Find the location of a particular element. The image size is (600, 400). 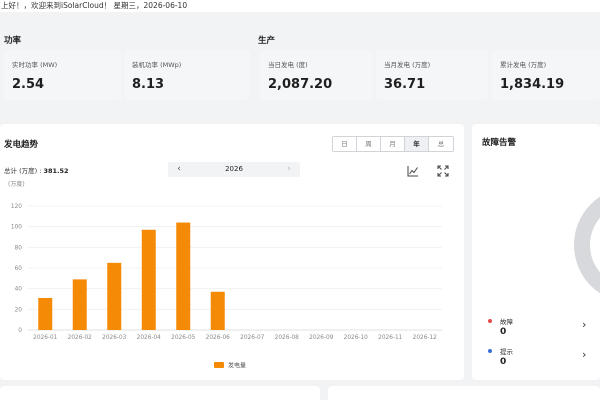

period-selector: 日 周 月 年 总 is located at coordinates (393, 144).